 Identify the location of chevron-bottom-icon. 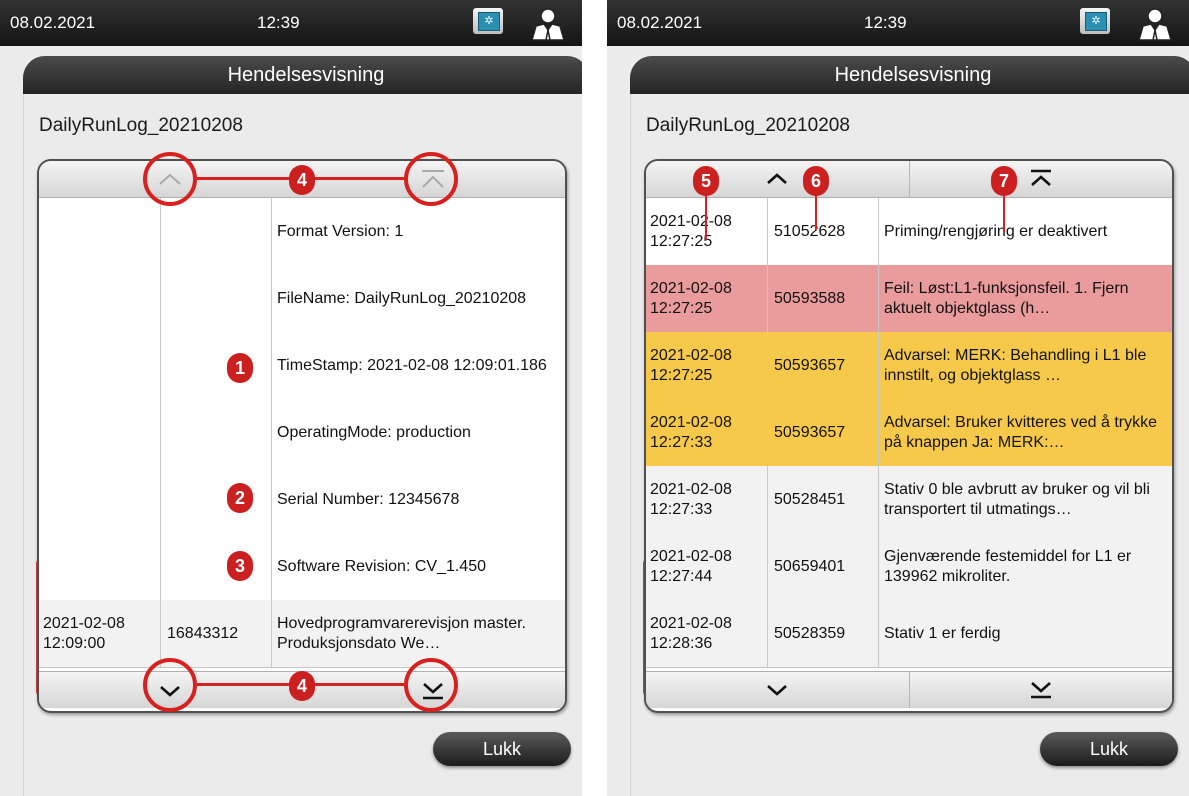
(1041, 690).